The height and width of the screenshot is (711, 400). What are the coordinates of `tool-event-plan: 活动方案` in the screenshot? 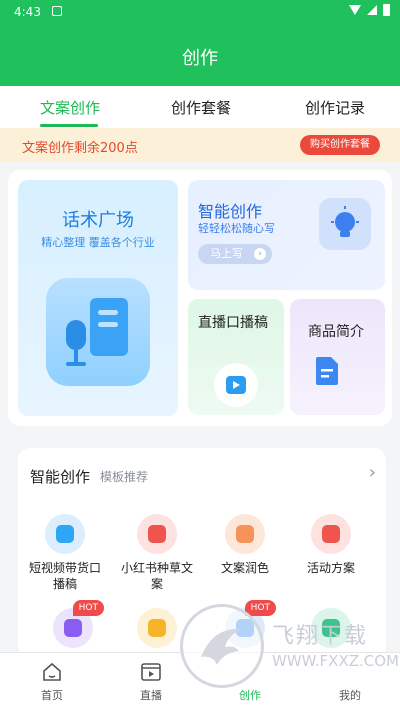 It's located at (331, 545).